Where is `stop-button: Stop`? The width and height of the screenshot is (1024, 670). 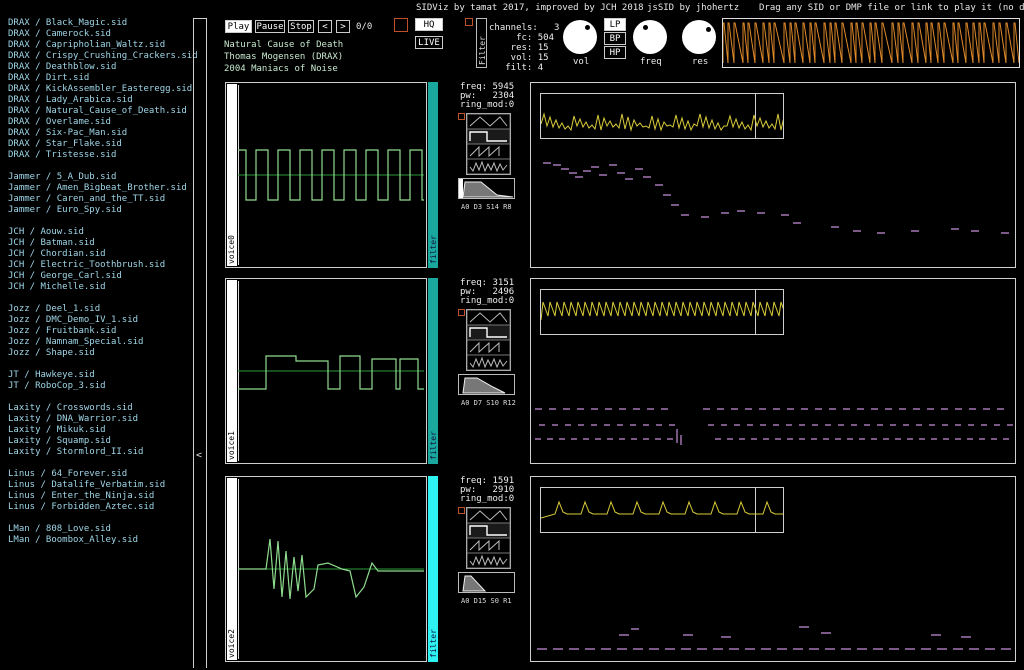 stop-button: Stop is located at coordinates (301, 26).